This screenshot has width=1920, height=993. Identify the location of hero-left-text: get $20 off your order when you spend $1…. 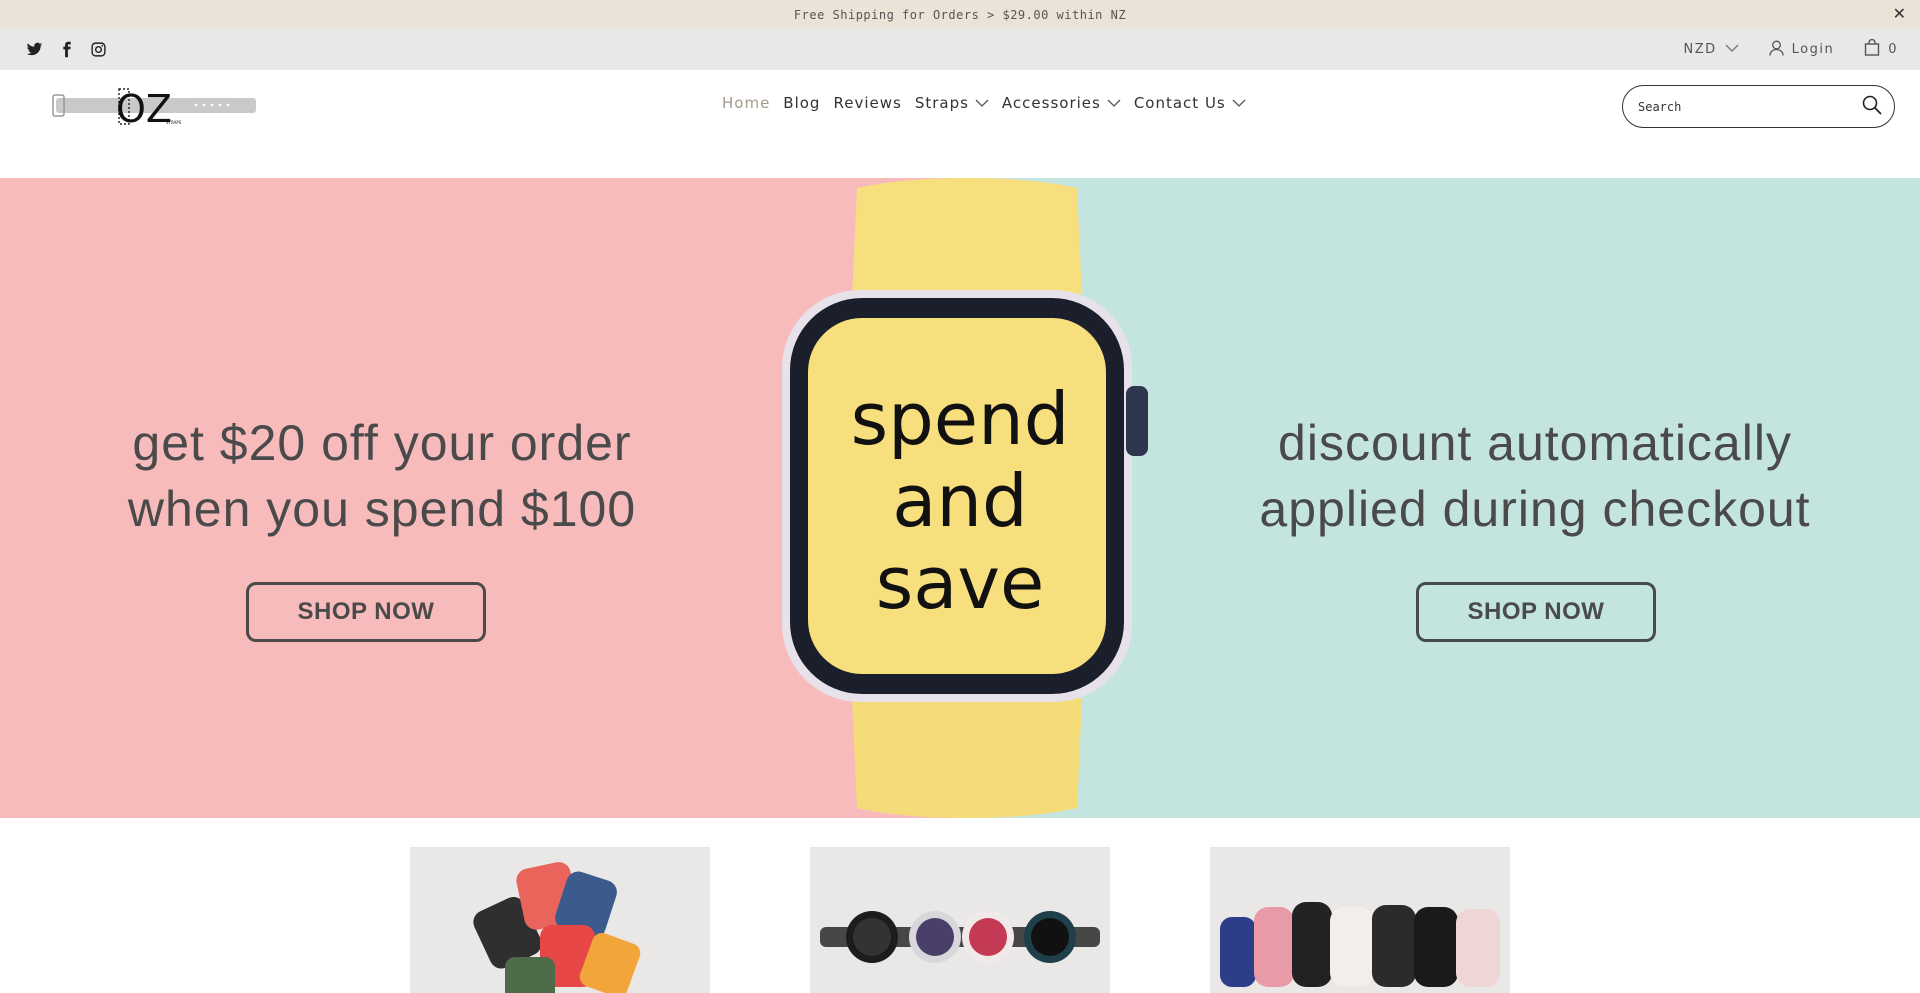
(382, 476).